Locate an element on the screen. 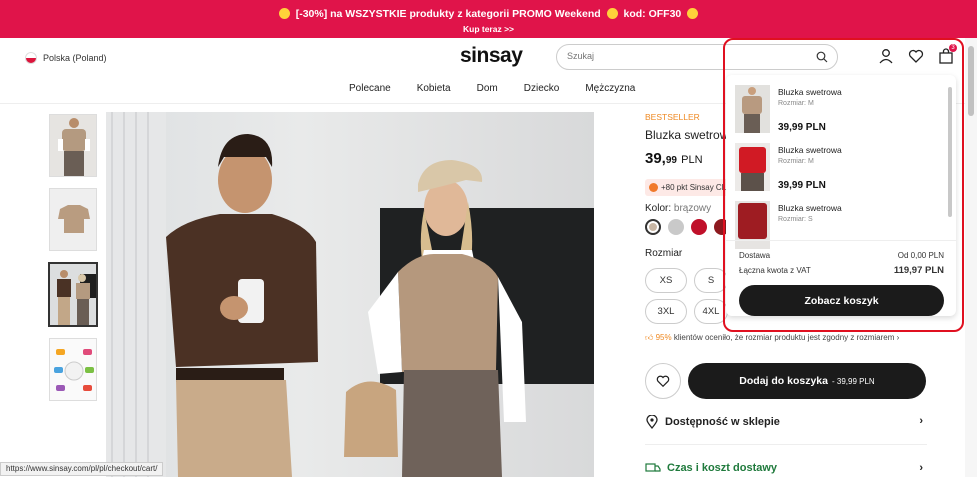 The width and height of the screenshot is (977, 477). bestseller-badge: BESTSELLER is located at coordinates (672, 117).